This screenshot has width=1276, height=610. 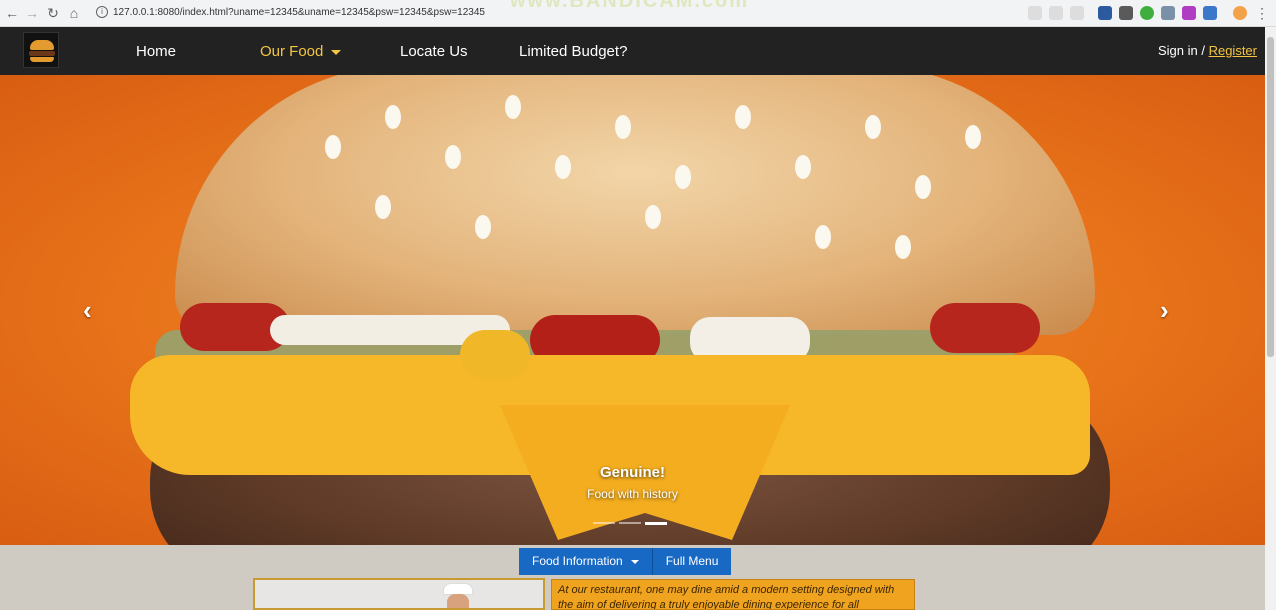 I want to click on carousel-caption-title: Genuine!, so click(x=632, y=472).